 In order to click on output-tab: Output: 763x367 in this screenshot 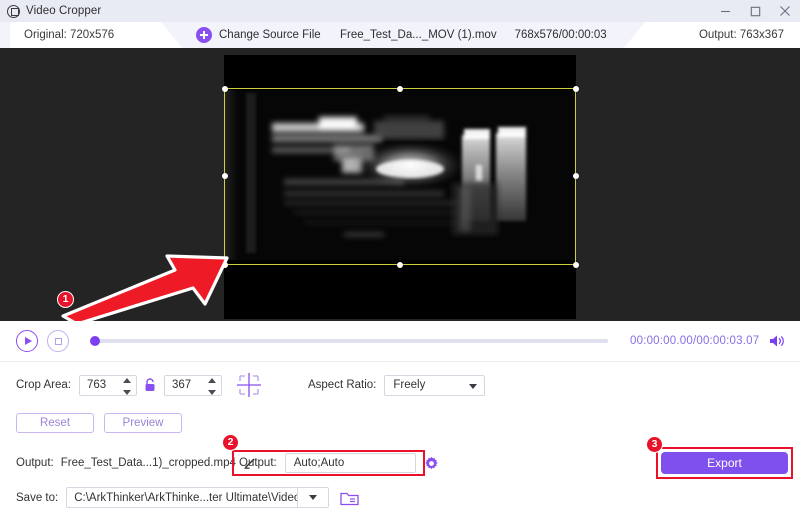, I will do `click(712, 35)`.